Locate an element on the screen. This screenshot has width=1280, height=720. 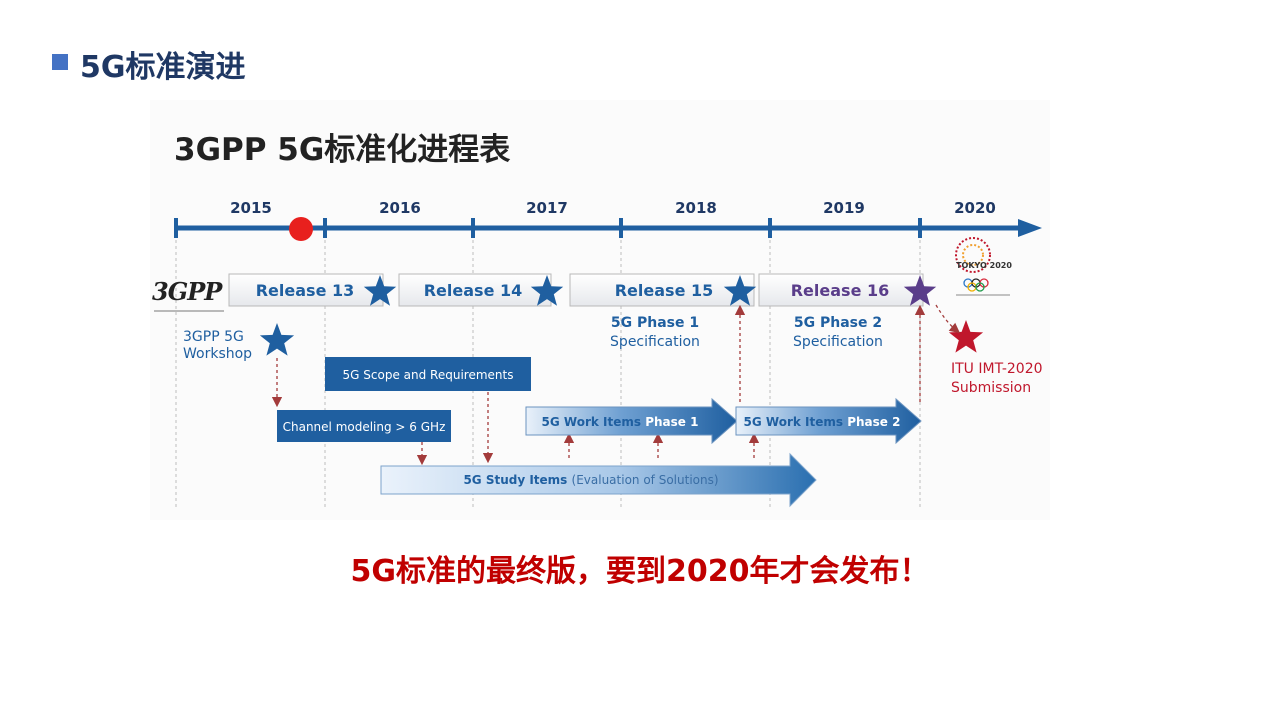
release-15: Release 15 is located at coordinates (662, 290).